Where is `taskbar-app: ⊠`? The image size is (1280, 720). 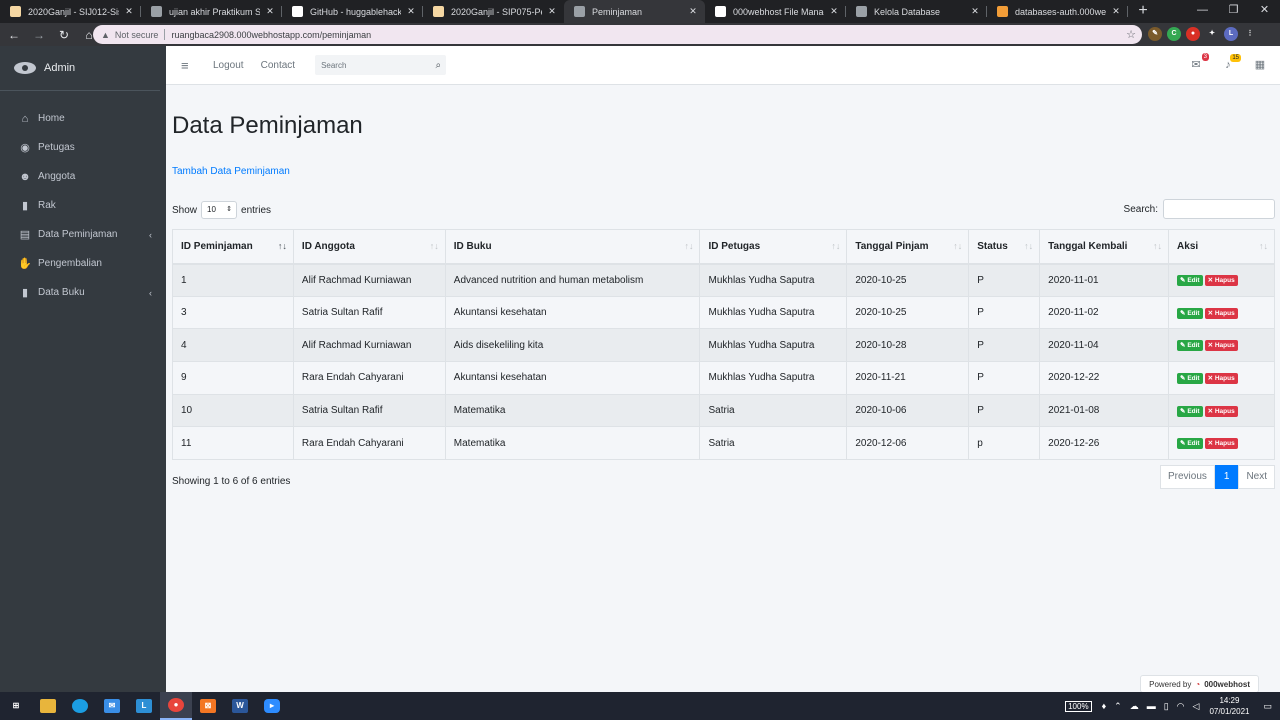 taskbar-app: ⊠ is located at coordinates (208, 706).